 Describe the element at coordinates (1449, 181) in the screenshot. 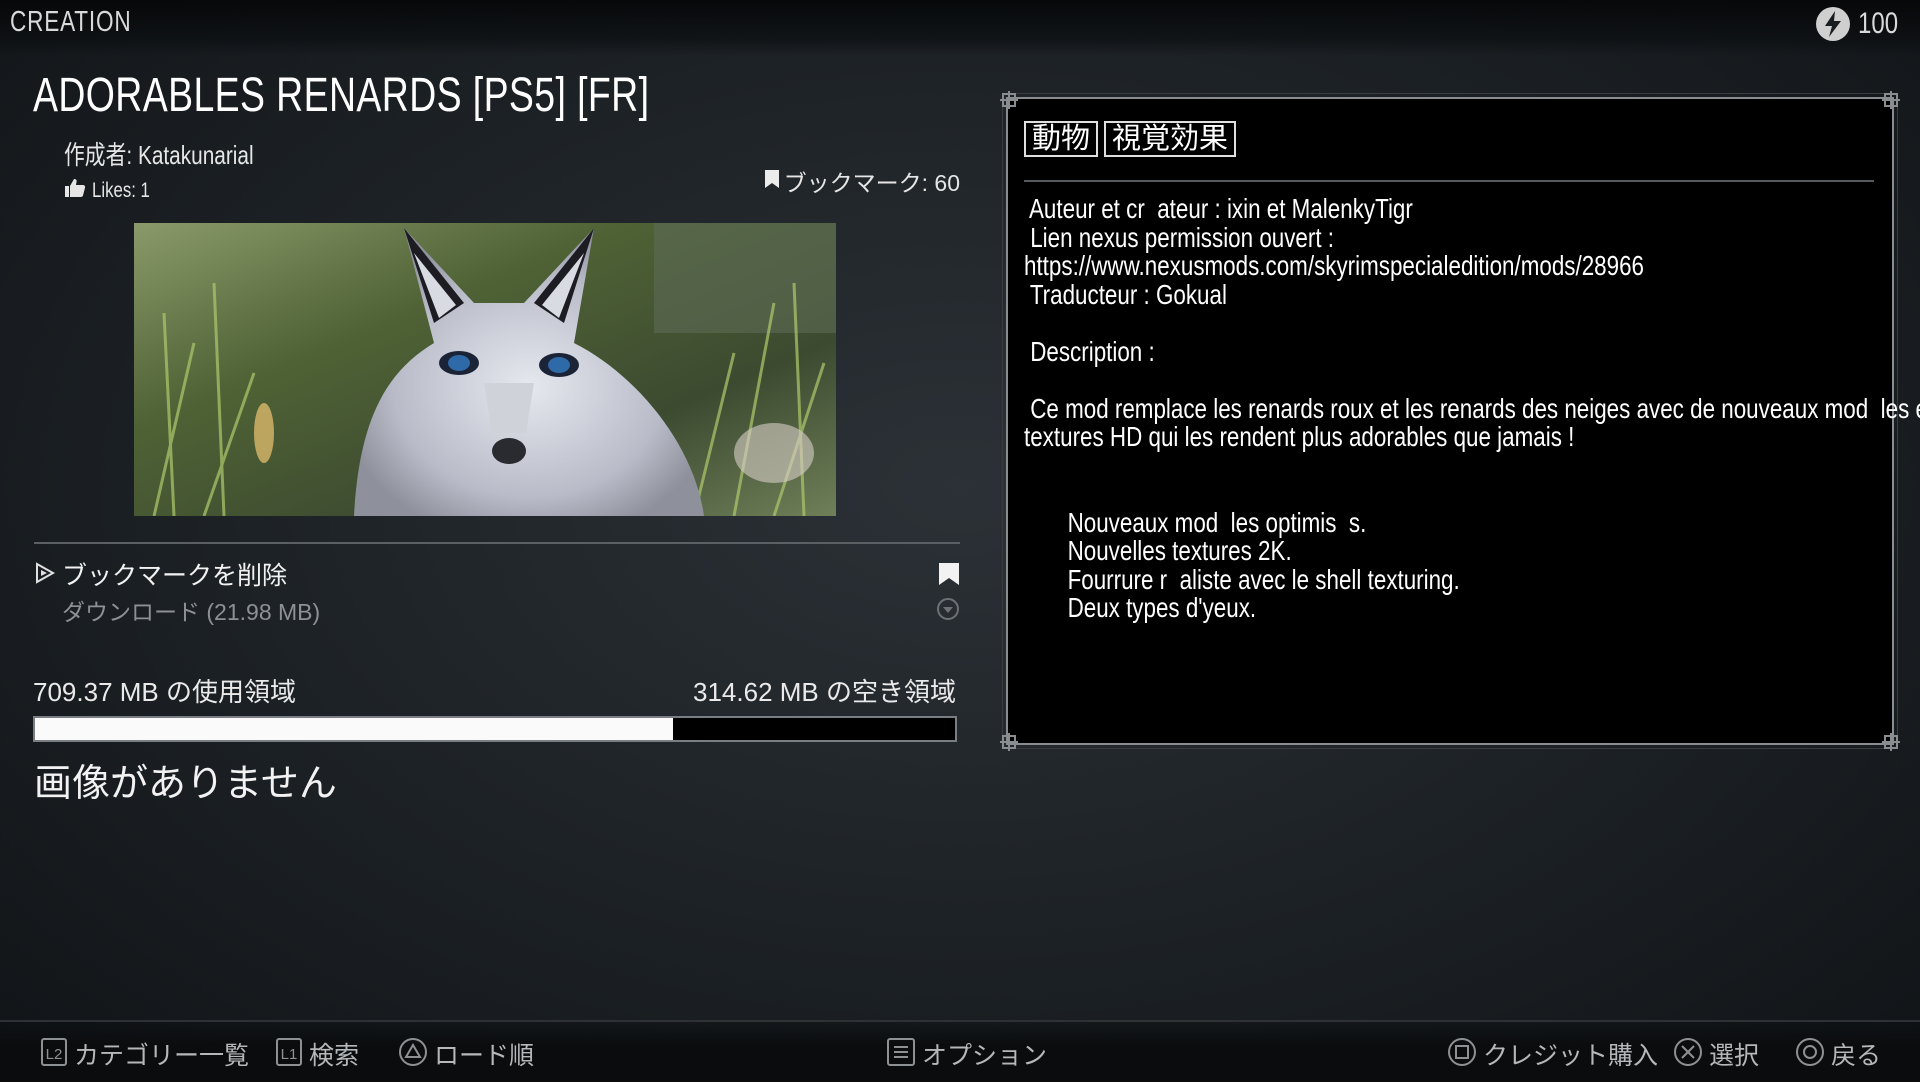

I see `description-divider` at that location.